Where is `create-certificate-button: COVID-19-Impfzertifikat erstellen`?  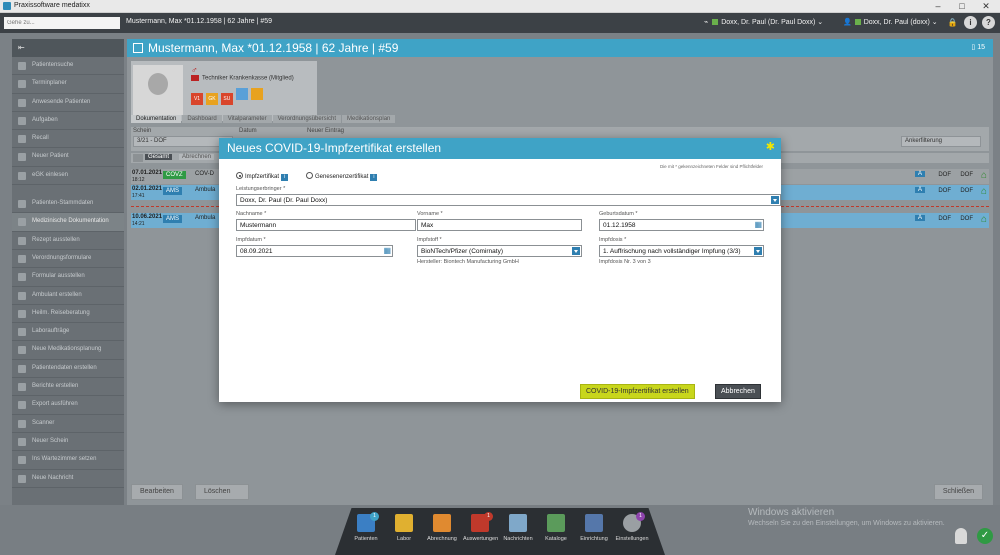 create-certificate-button: COVID-19-Impfzertifikat erstellen is located at coordinates (637, 391).